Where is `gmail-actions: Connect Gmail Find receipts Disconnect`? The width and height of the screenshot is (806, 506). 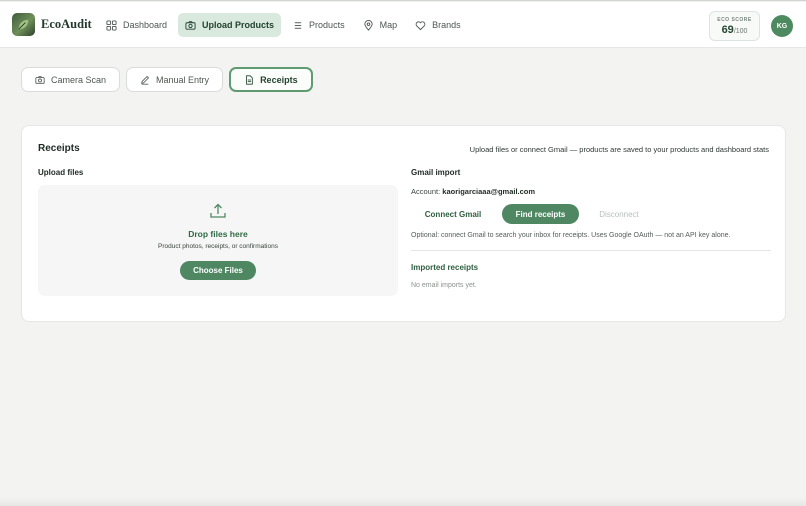 gmail-actions: Connect Gmail Find receipts Disconnect is located at coordinates (532, 214).